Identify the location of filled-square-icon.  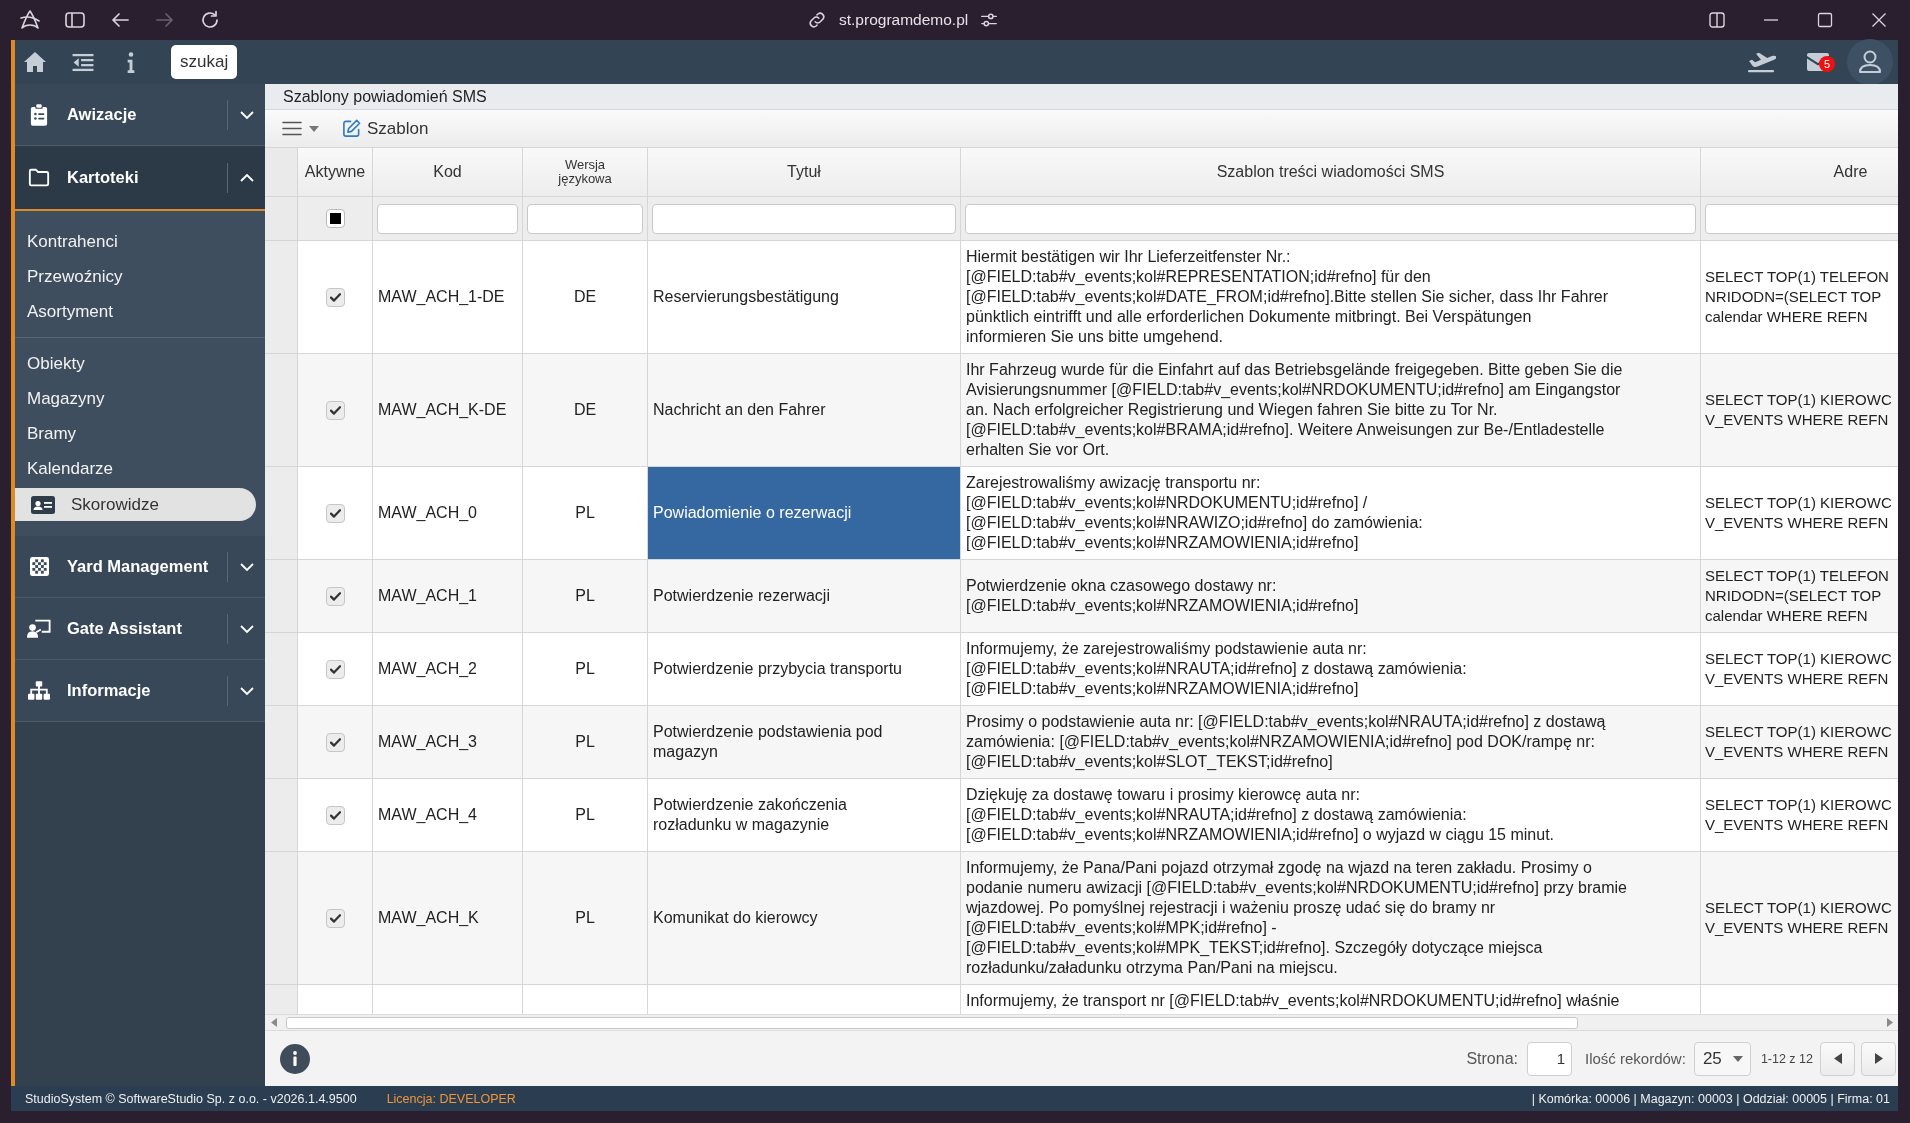
(335, 218).